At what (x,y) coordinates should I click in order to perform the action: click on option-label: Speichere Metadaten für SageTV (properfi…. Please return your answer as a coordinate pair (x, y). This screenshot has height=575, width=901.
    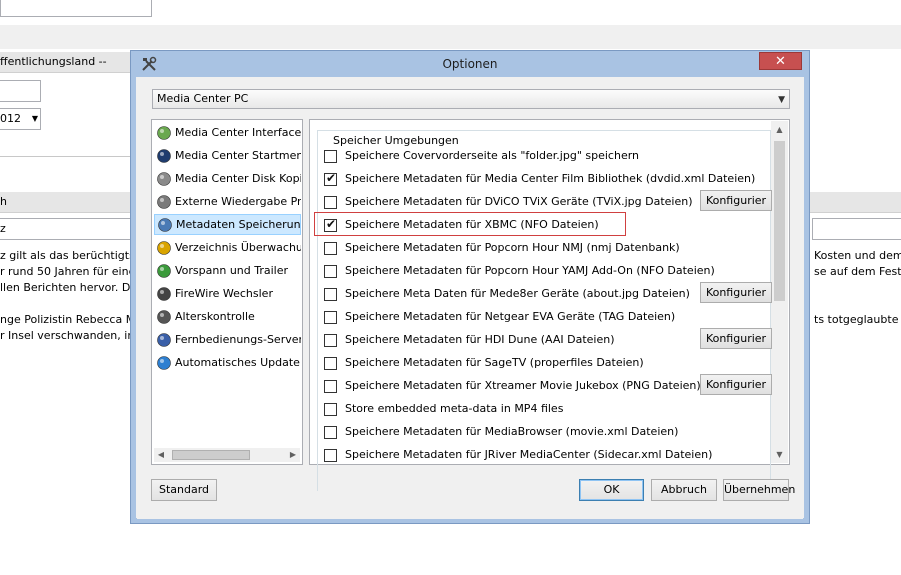
    Looking at the image, I should click on (494, 362).